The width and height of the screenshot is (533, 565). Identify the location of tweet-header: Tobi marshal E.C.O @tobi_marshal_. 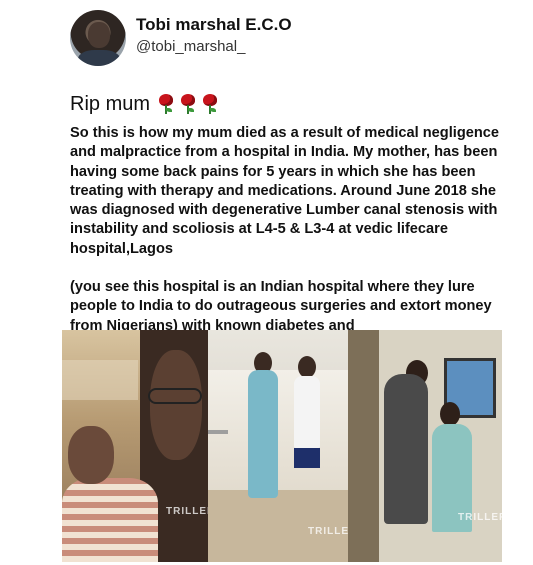
(290, 40).